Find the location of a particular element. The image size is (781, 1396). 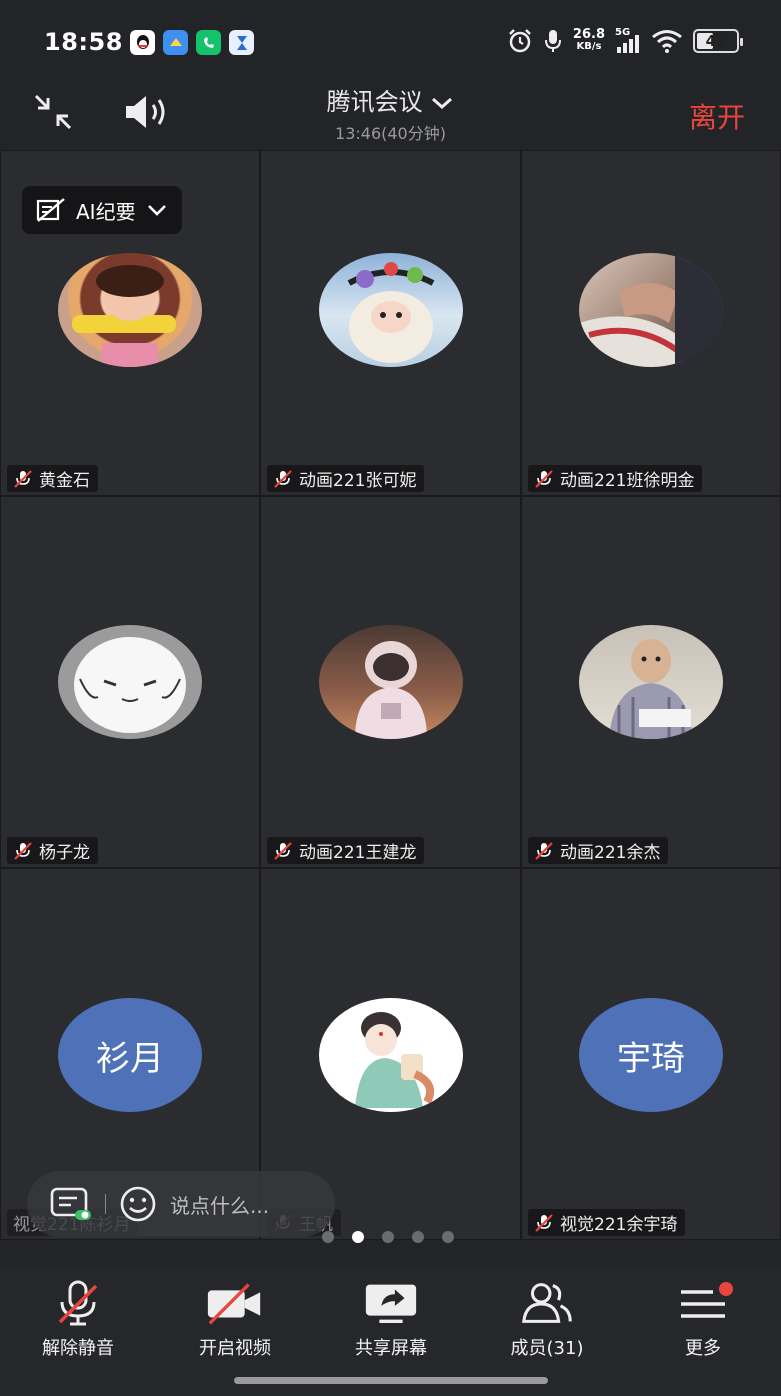

avatar-initials: 宇琦 is located at coordinates (651, 1055).